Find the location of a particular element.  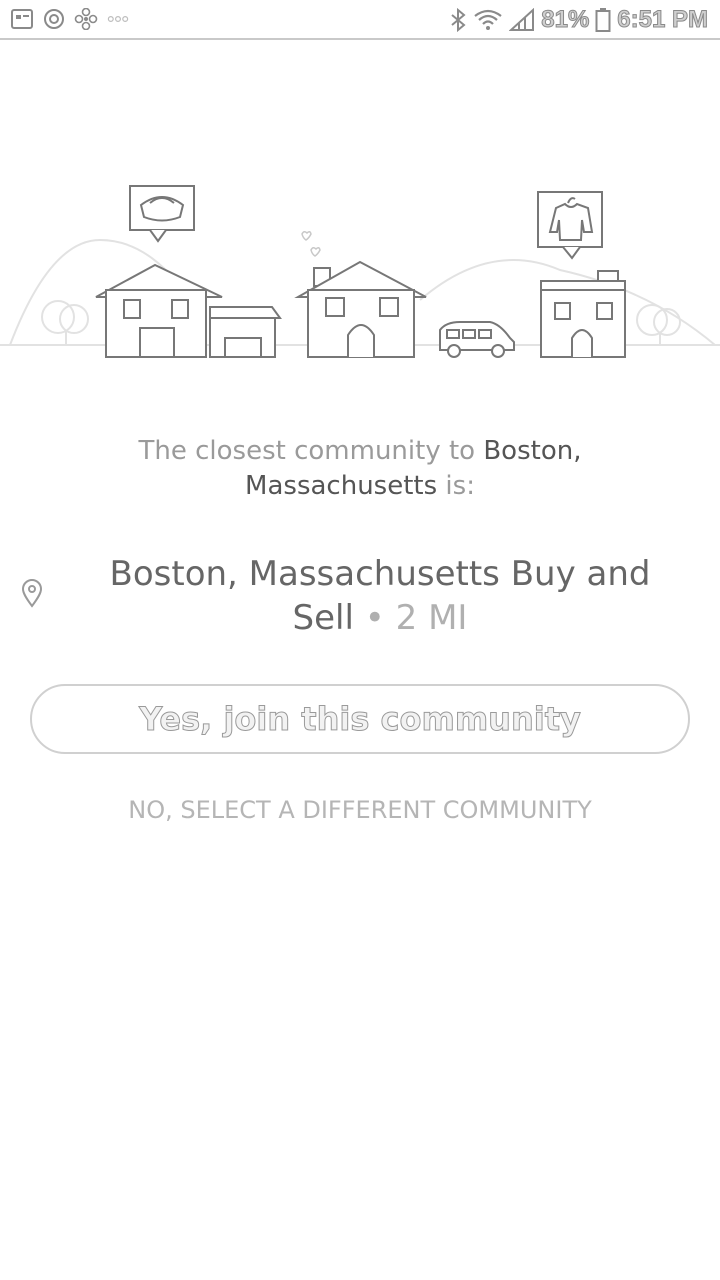

shopping-bag-bubble-icon is located at coordinates (162, 214).